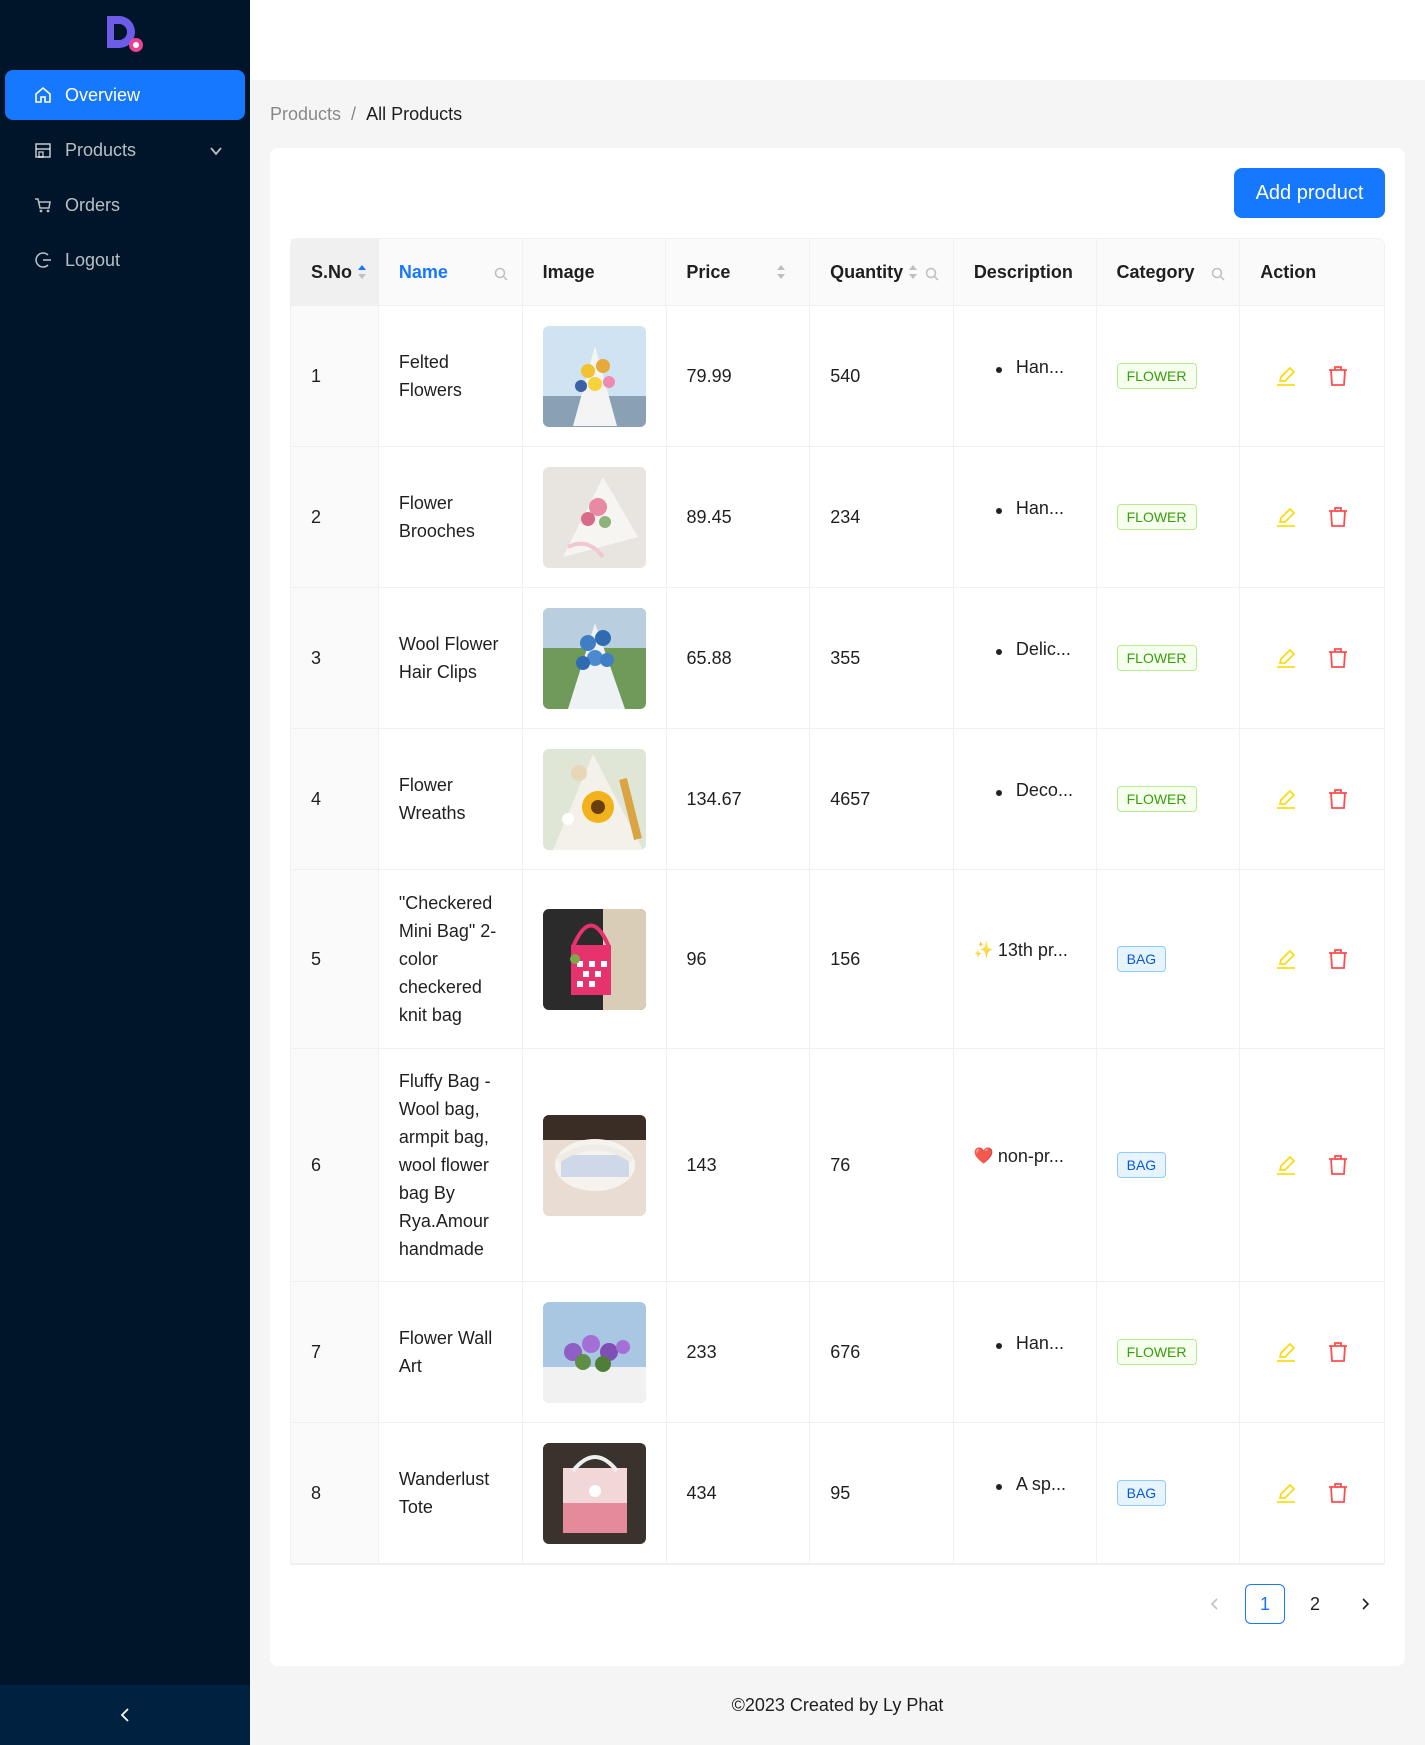 Image resolution: width=1425 pixels, height=1745 pixels. I want to click on sidebar-item-label: Overview, so click(103, 94).